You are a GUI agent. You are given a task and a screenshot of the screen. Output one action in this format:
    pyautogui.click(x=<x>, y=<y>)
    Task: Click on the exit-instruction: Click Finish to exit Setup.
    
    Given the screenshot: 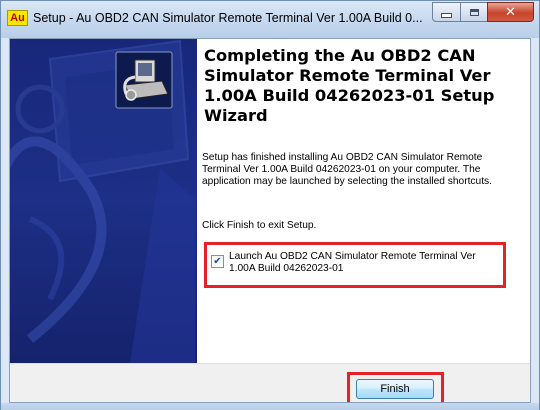 What is the action you would take?
    pyautogui.click(x=259, y=225)
    